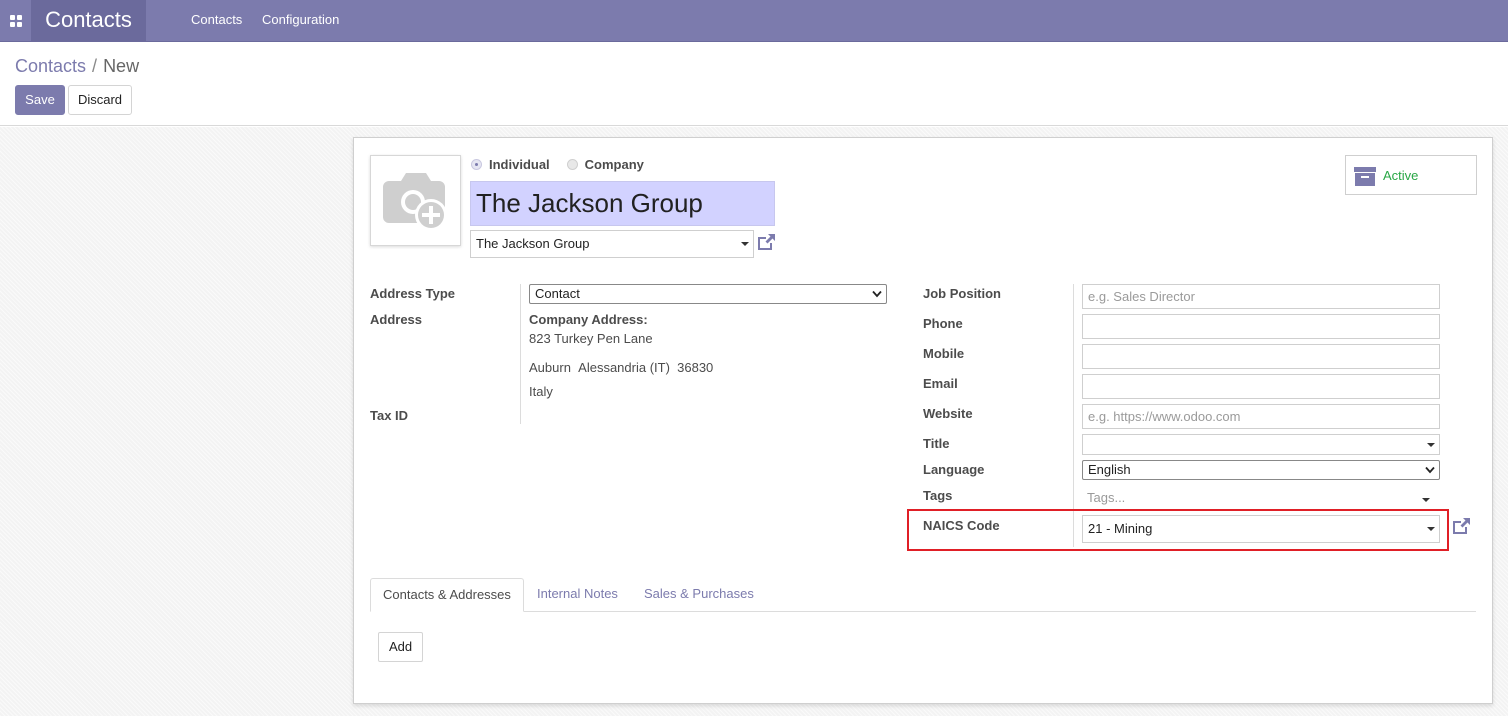 The image size is (1508, 716). I want to click on menu-contacts: Contacts, so click(216, 21).